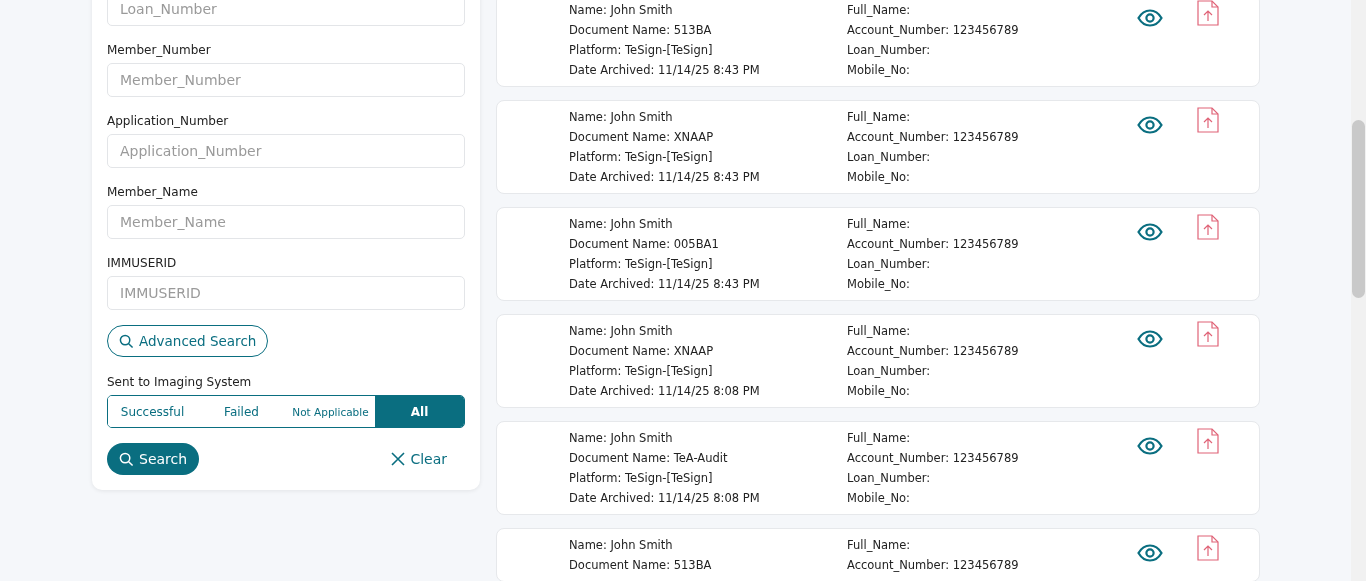 The width and height of the screenshot is (1366, 581). What do you see at coordinates (286, 80) in the screenshot?
I see `input-field: Member_Number` at bounding box center [286, 80].